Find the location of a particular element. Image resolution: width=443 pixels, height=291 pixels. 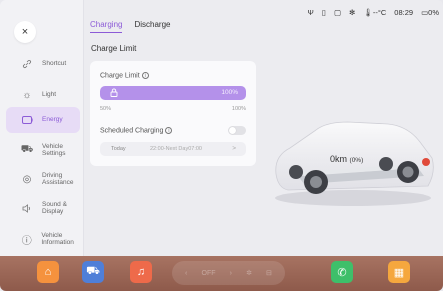

sidebar-item-vehicle-information: ⓘ Vehicle Information is located at coordinates (43, 239).